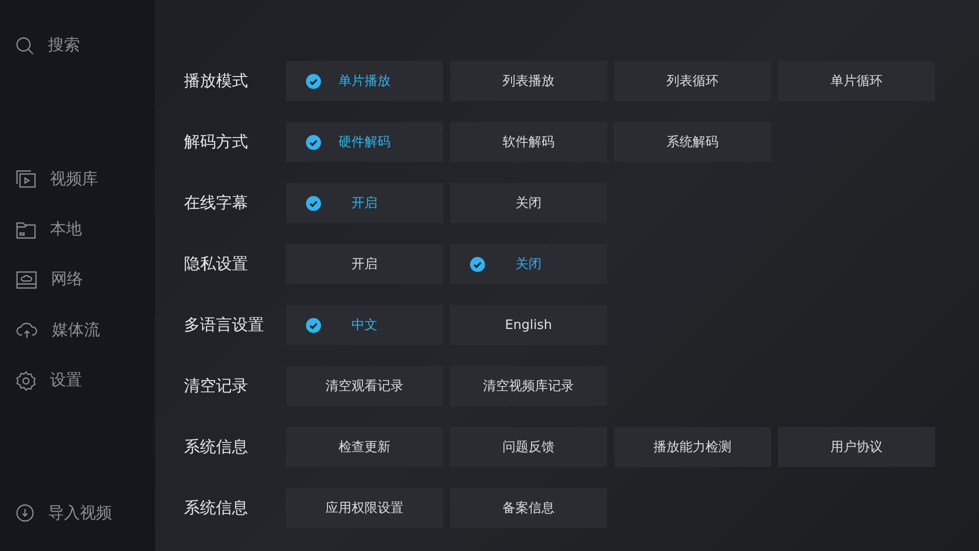  Describe the element at coordinates (692, 142) in the screenshot. I see `option-button: 系统解码` at that location.